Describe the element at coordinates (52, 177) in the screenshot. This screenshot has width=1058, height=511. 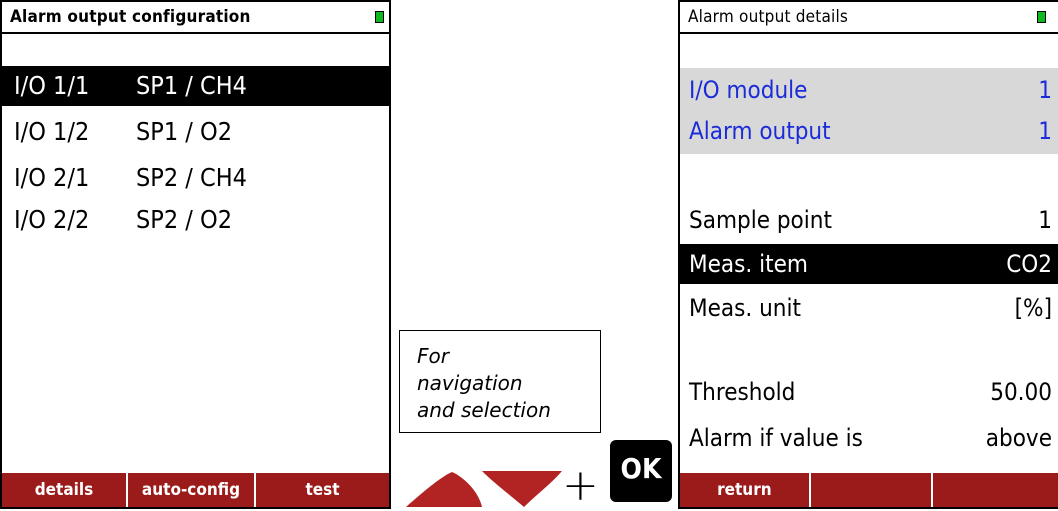
I see `io-label: I/O 2/1` at that location.